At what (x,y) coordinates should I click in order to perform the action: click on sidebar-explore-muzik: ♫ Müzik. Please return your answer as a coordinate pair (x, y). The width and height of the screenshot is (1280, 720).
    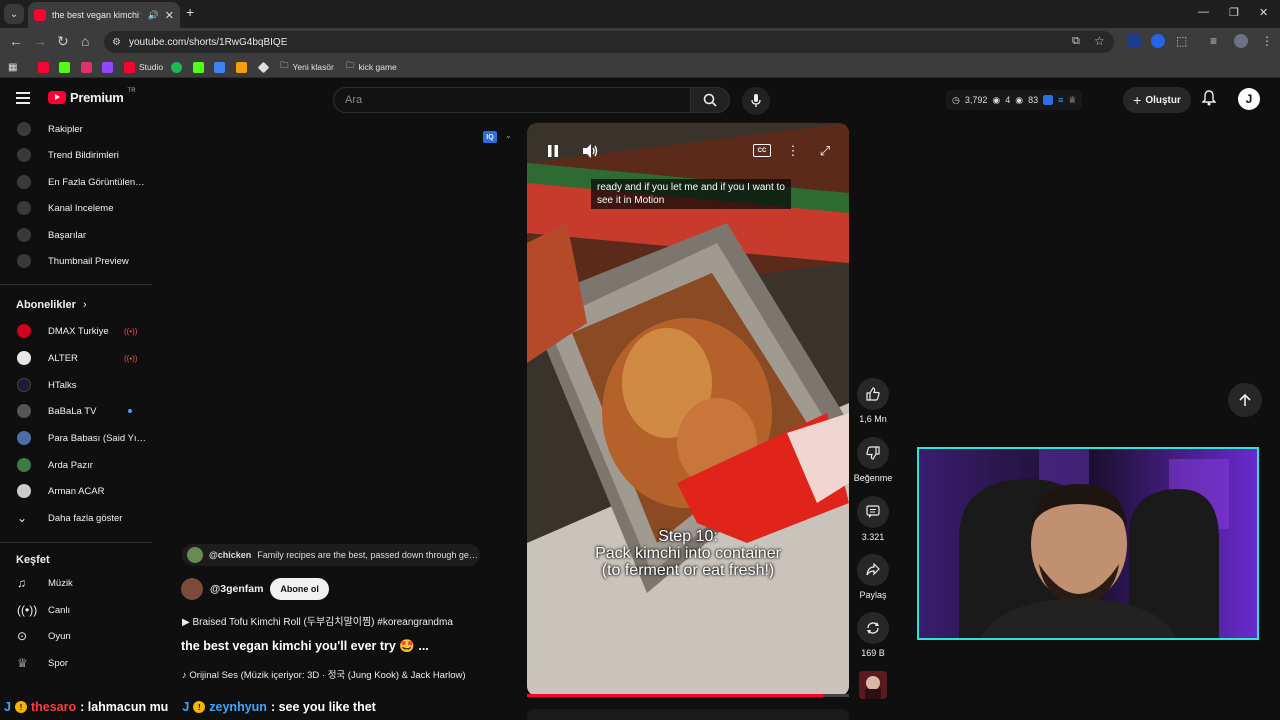
    Looking at the image, I should click on (77, 583).